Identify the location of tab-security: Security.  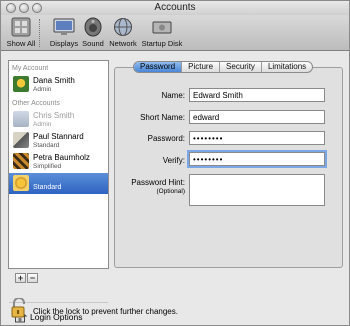
(240, 67).